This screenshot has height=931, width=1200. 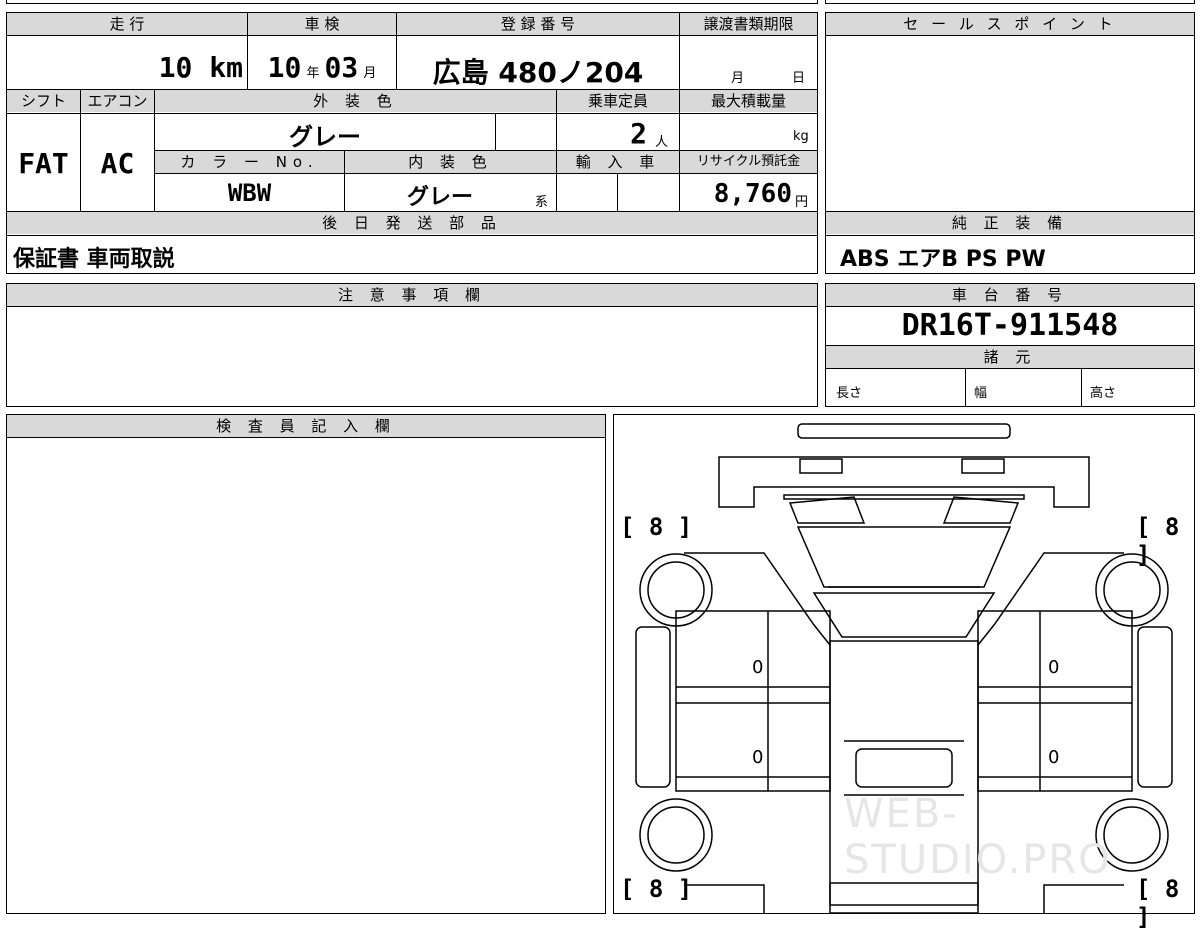 I want to click on length-label: 長さ, so click(x=849, y=393).